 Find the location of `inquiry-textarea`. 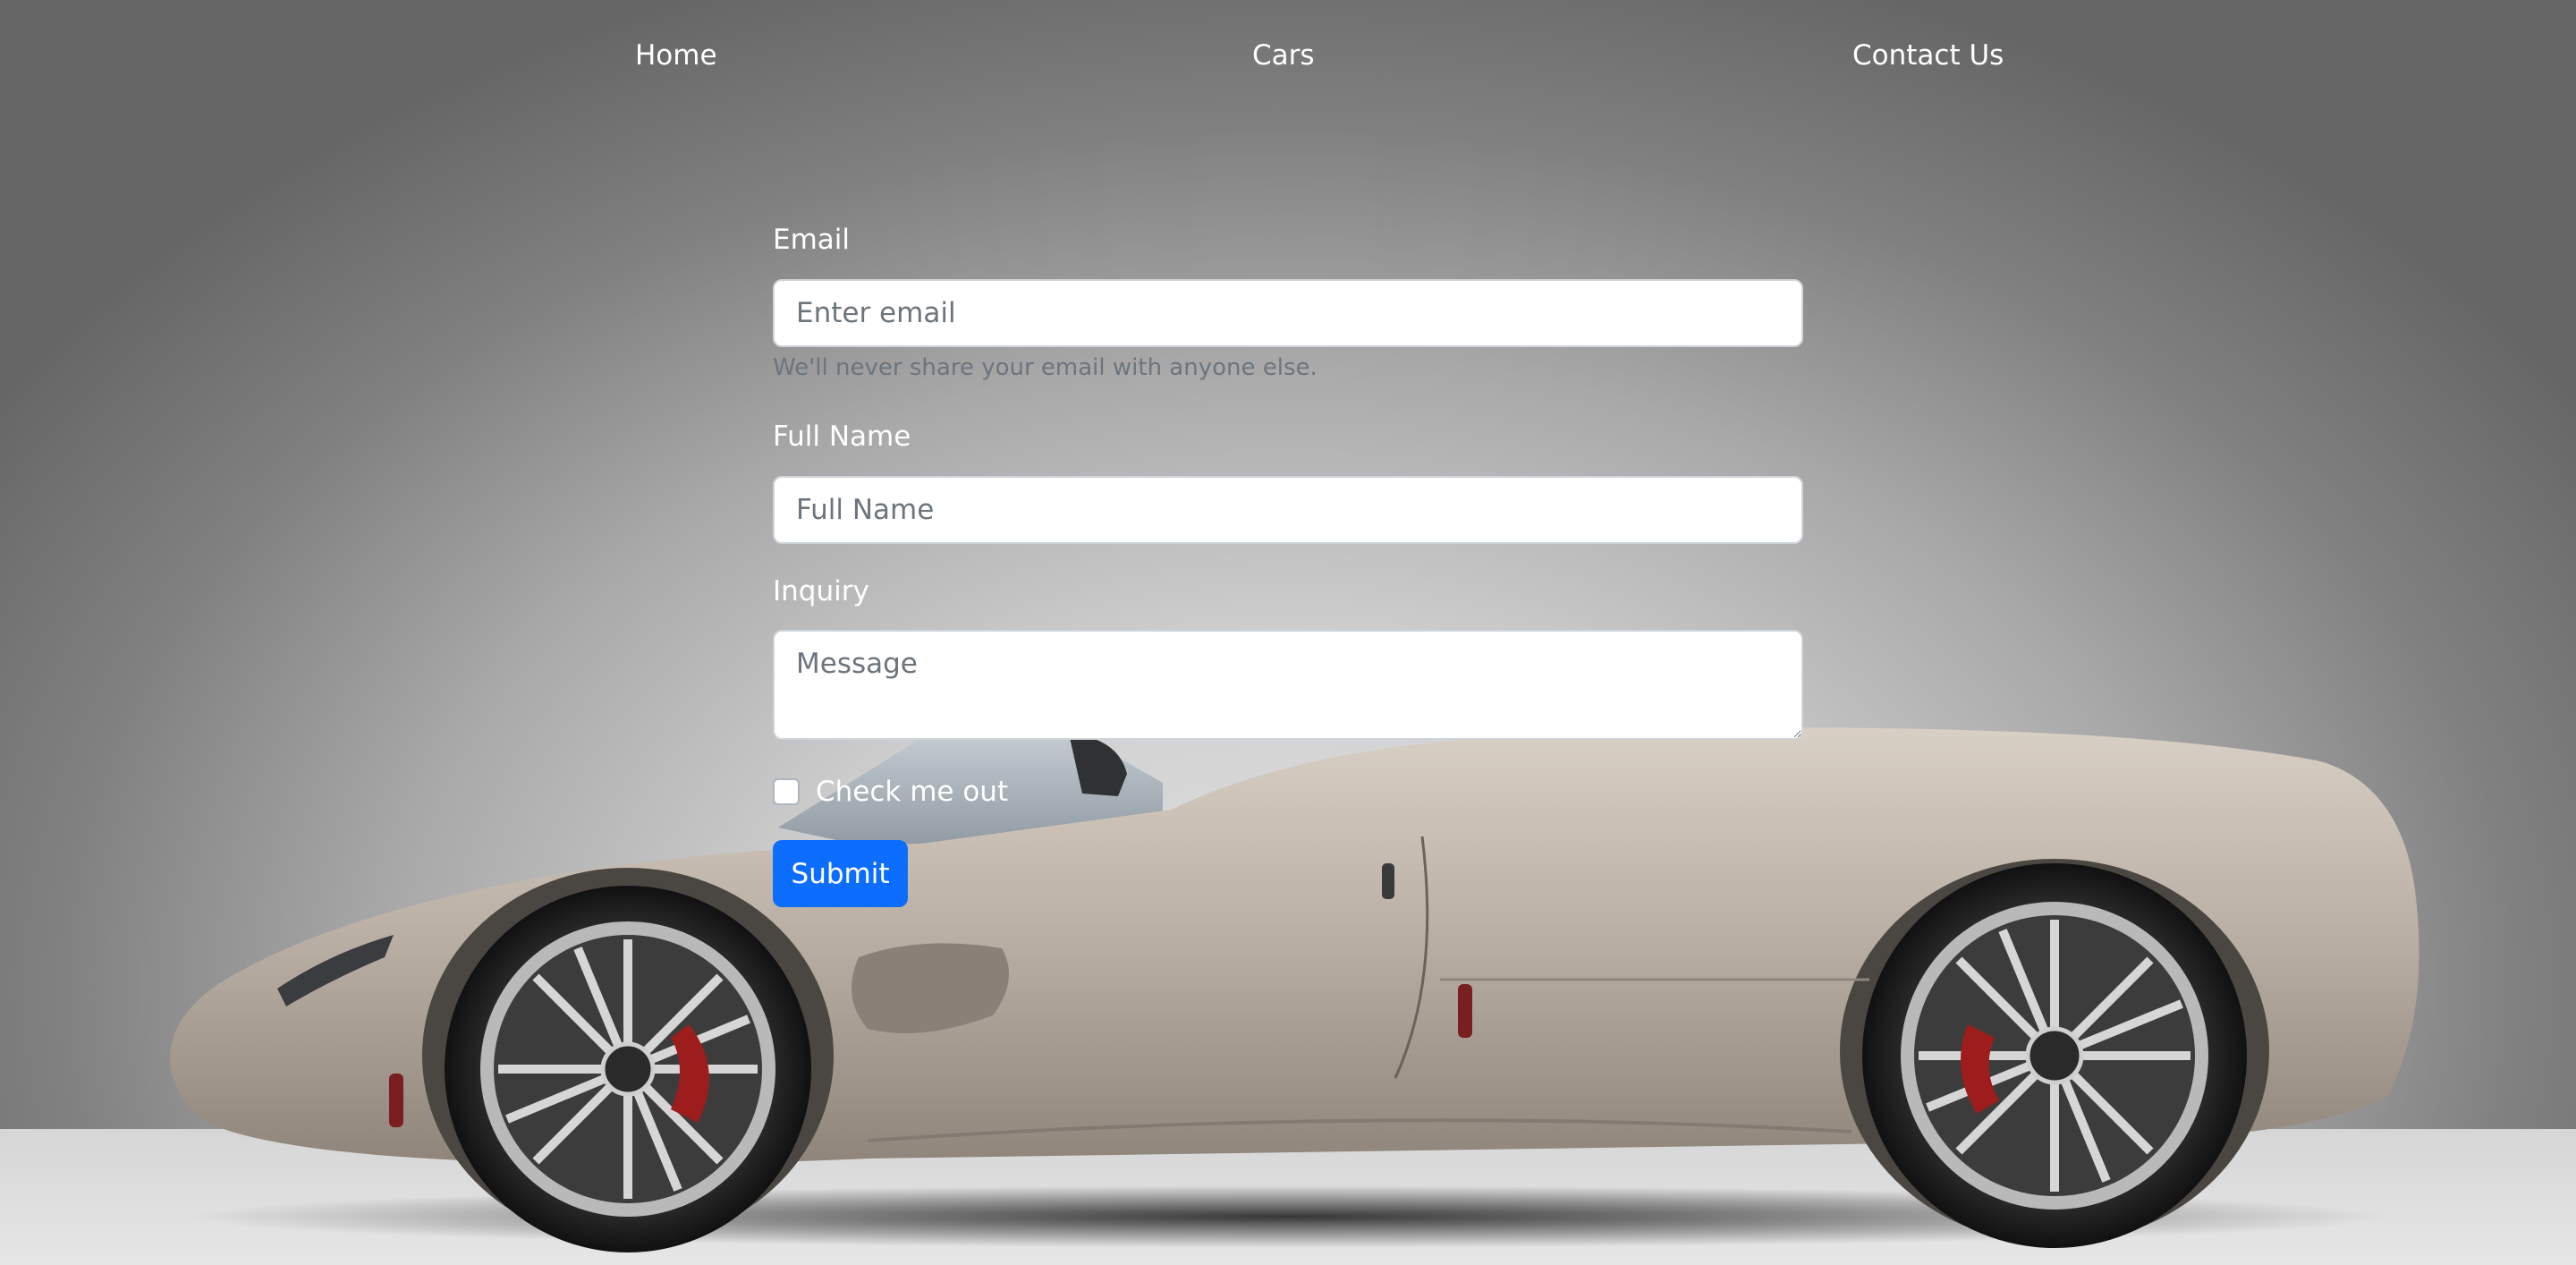

inquiry-textarea is located at coordinates (1288, 685).